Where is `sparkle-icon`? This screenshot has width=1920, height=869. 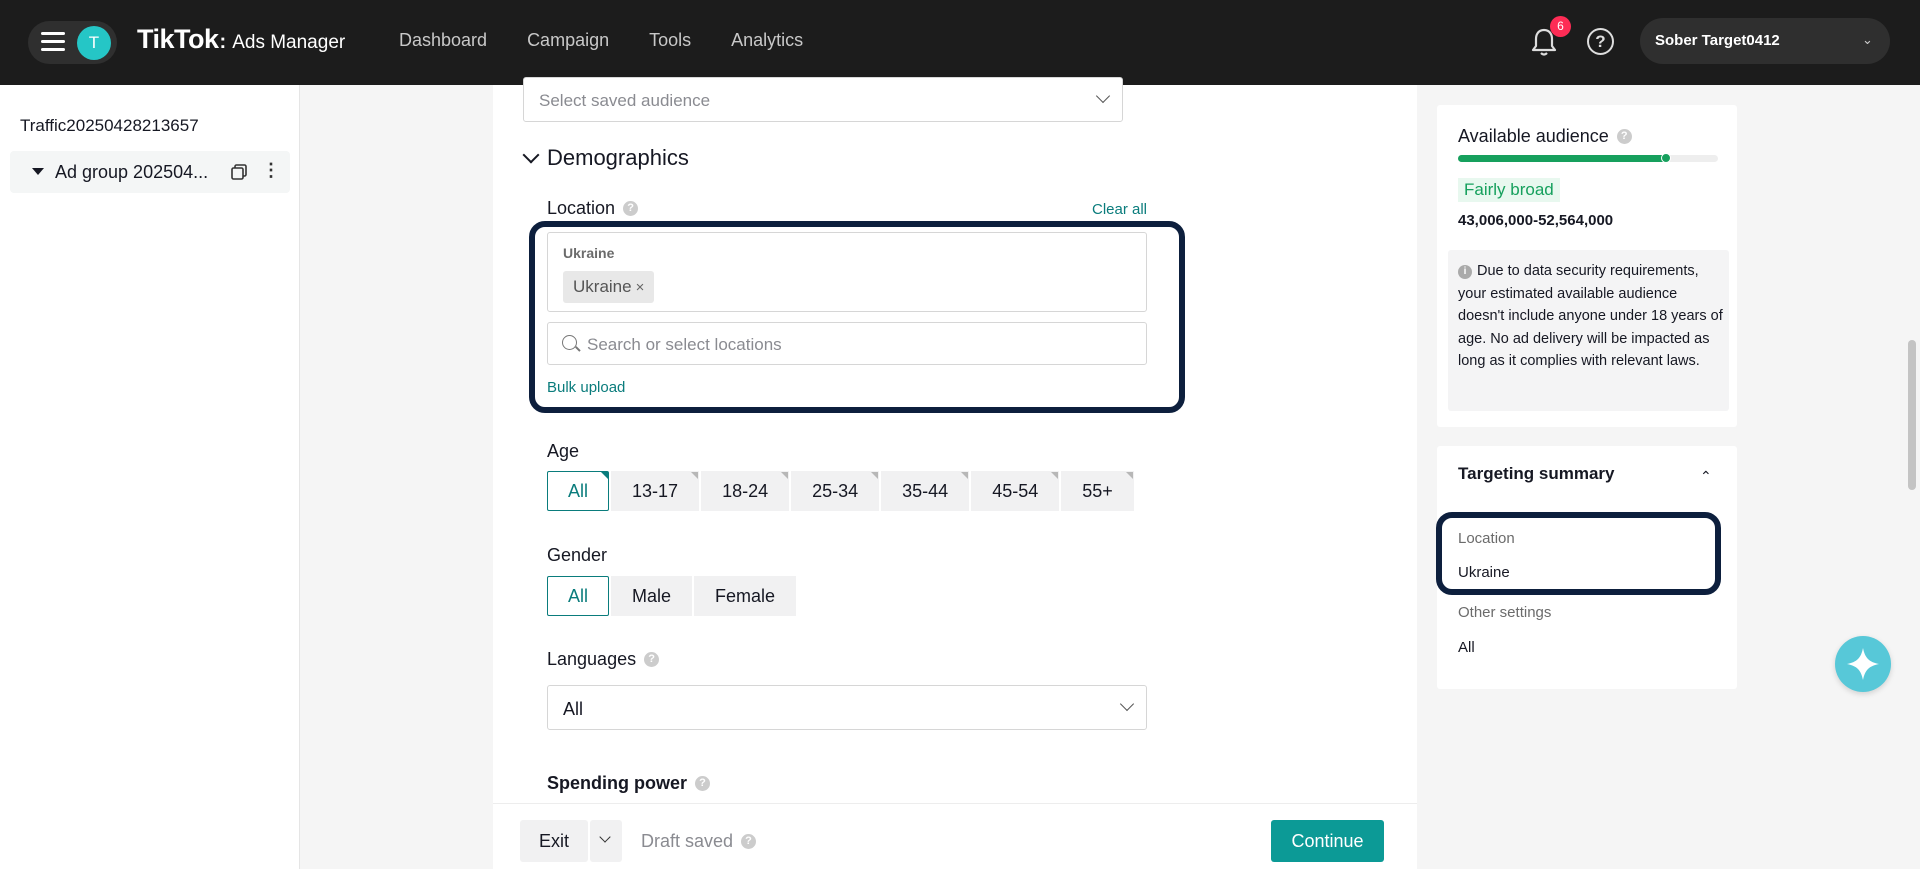
sparkle-icon is located at coordinates (1863, 664).